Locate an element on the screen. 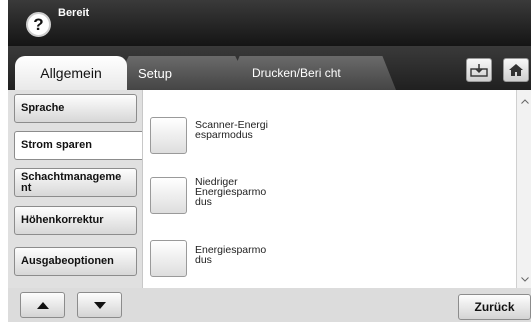  menu-item-strom-sparen: Strom sparen is located at coordinates (78, 145).